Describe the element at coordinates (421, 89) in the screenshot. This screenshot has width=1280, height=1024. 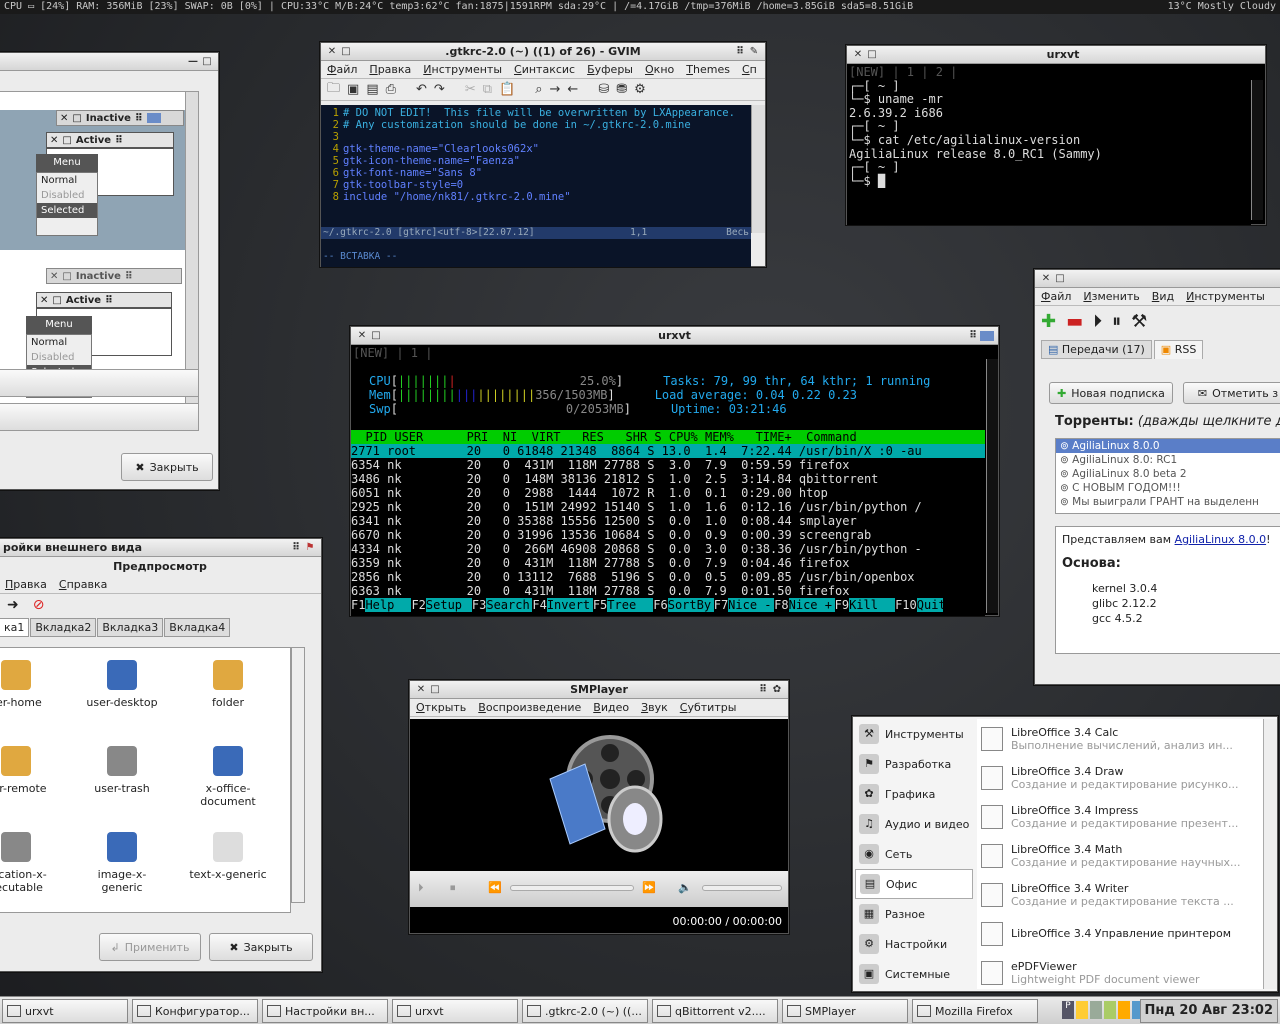
I see `undo-icon: ↶` at that location.